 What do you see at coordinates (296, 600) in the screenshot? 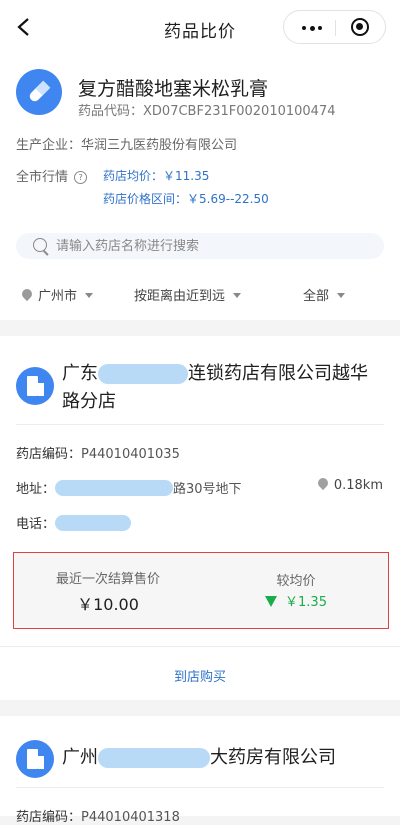
I see `diff-value: ￥1.35` at bounding box center [296, 600].